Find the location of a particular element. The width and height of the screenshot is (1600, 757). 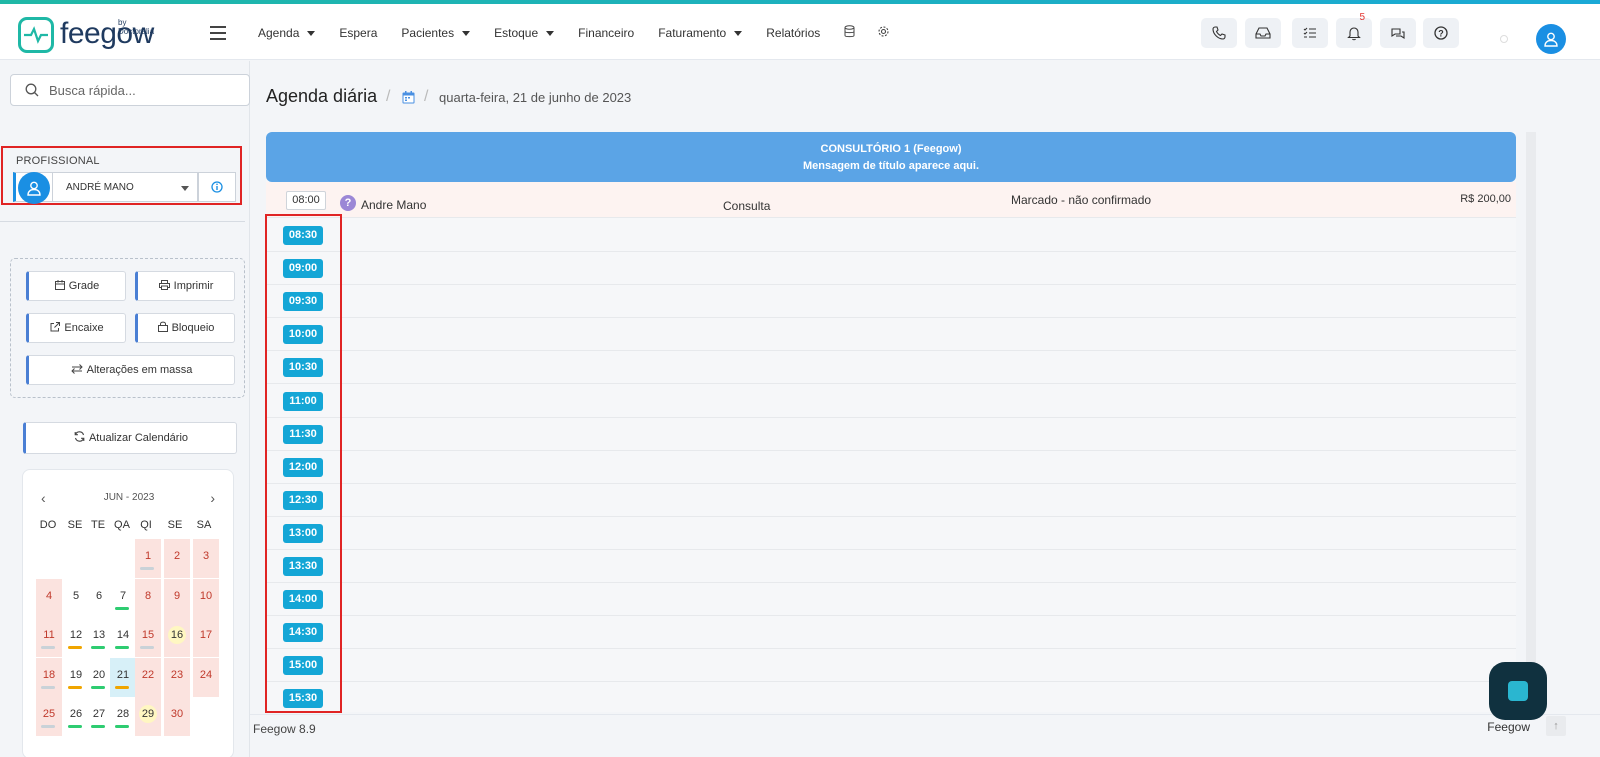

nav-item-espera: Espera is located at coordinates (358, 33).